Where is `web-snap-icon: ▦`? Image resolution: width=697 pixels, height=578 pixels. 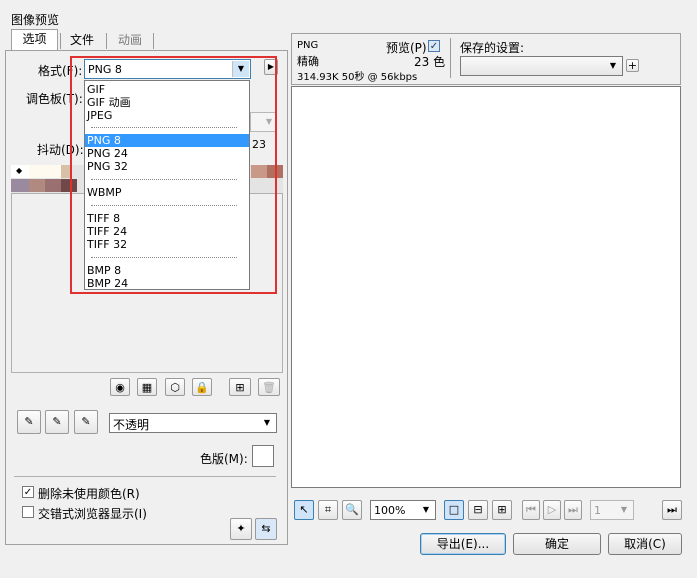
web-snap-icon: ▦ is located at coordinates (147, 387).